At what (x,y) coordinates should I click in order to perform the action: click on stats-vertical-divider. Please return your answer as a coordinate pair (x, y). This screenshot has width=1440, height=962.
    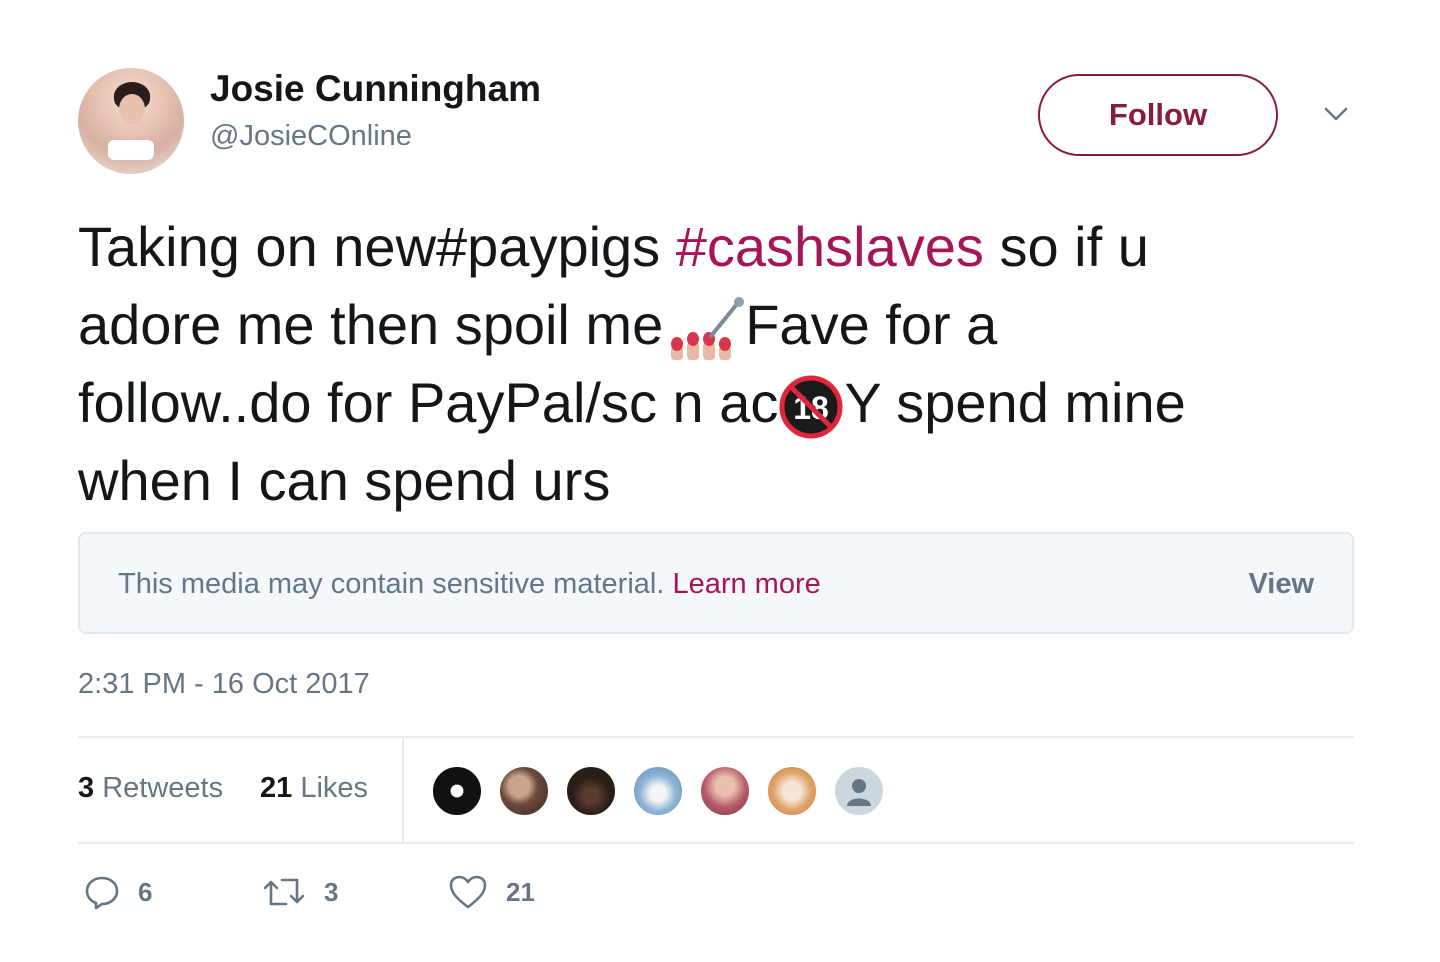
    Looking at the image, I should click on (403, 791).